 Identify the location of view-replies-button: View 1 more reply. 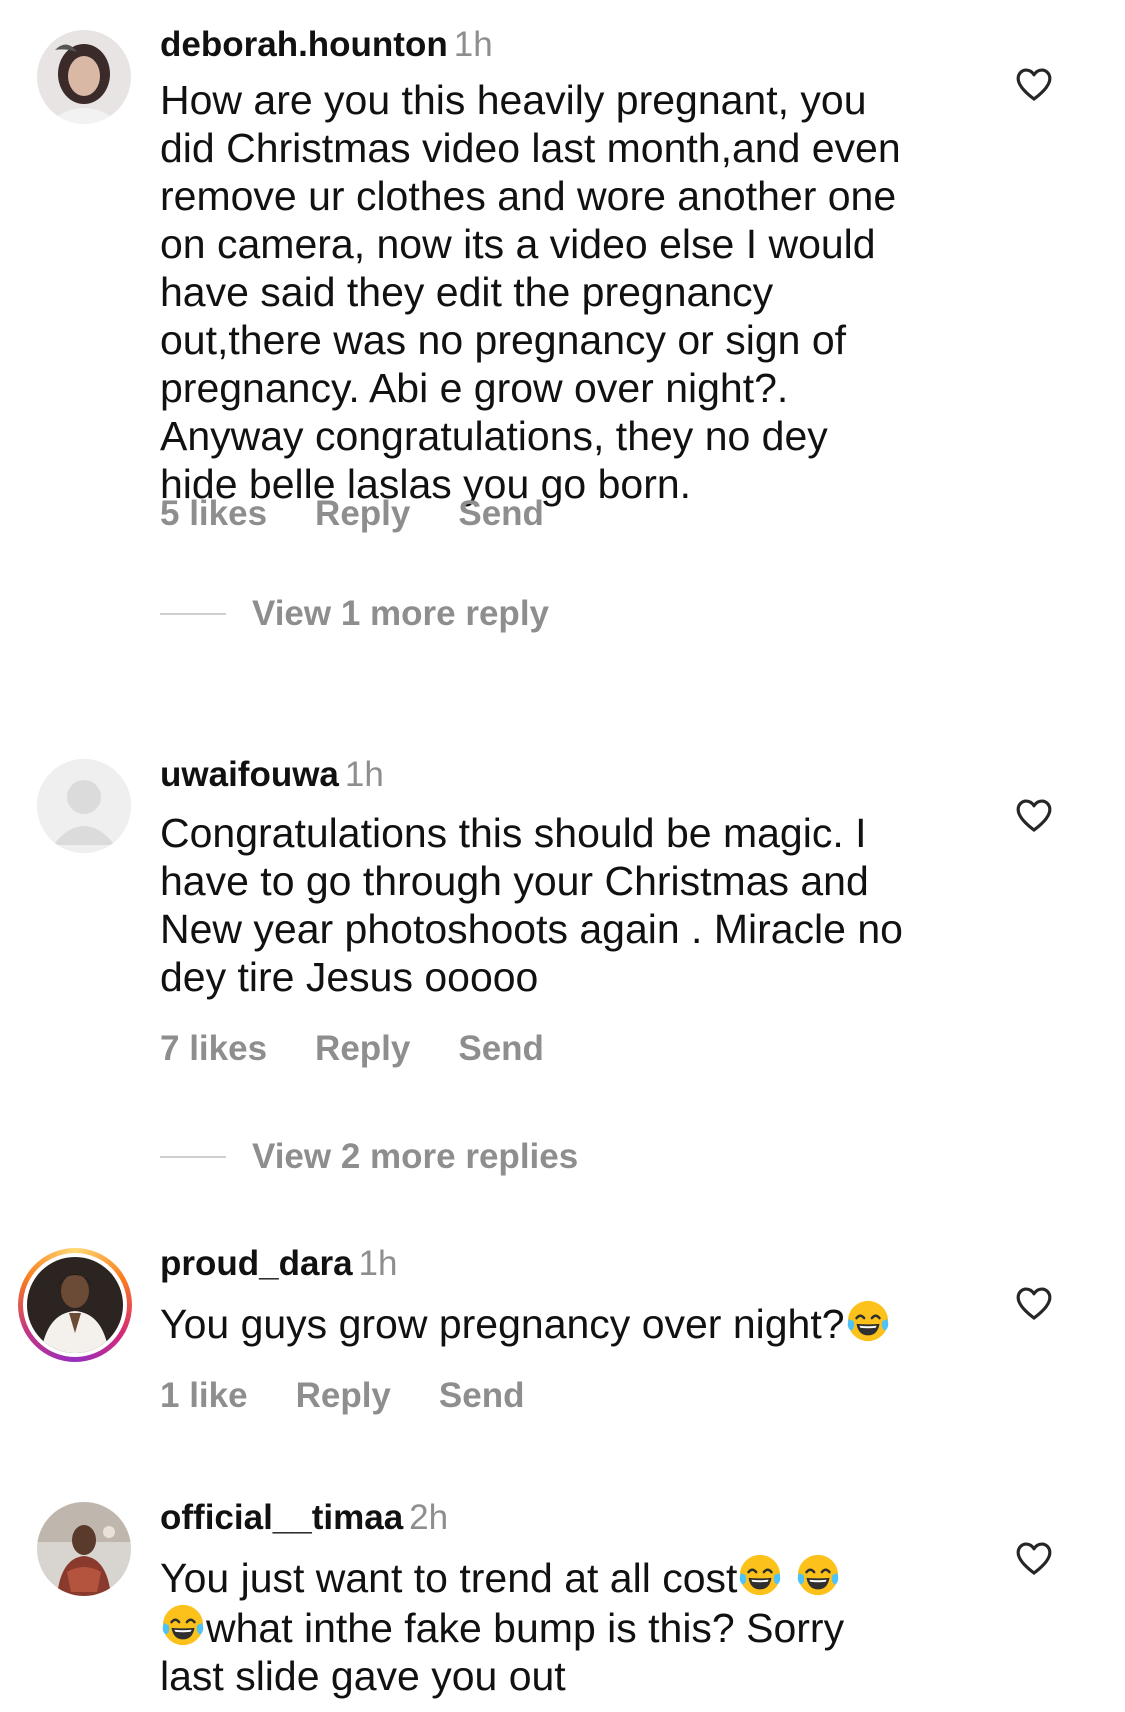
(354, 614).